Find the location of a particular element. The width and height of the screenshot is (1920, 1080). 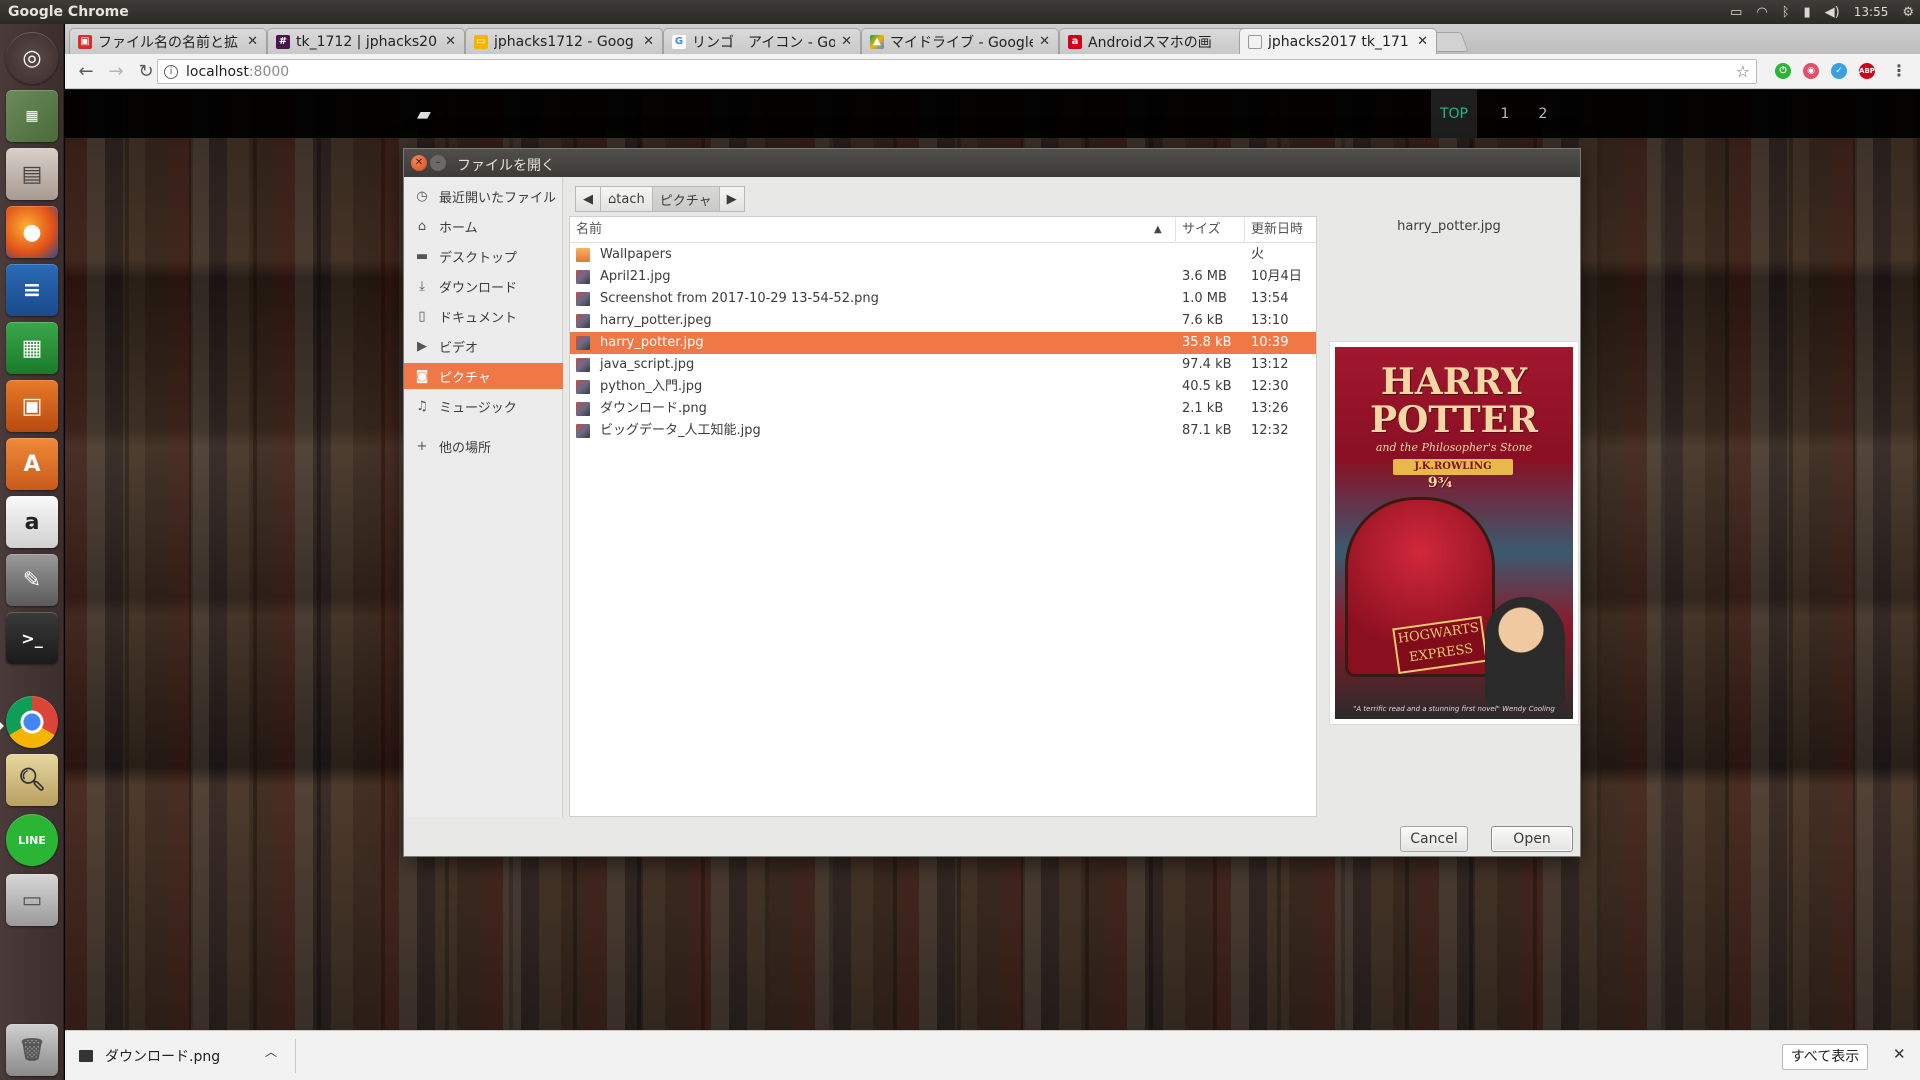

keyboard-icon: ▭ is located at coordinates (1736, 12).